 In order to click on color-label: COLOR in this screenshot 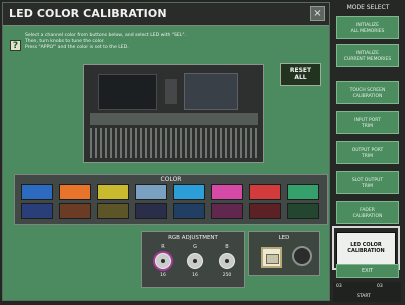, I will do `click(171, 179)`.